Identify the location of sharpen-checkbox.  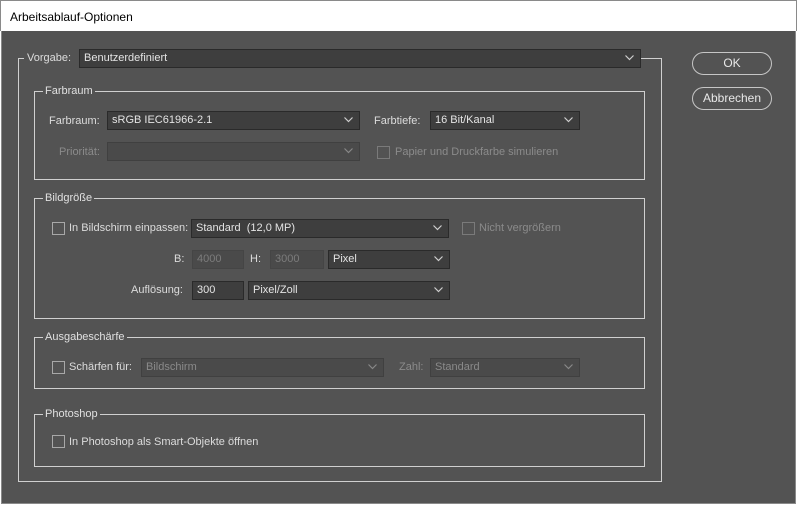
(58, 367).